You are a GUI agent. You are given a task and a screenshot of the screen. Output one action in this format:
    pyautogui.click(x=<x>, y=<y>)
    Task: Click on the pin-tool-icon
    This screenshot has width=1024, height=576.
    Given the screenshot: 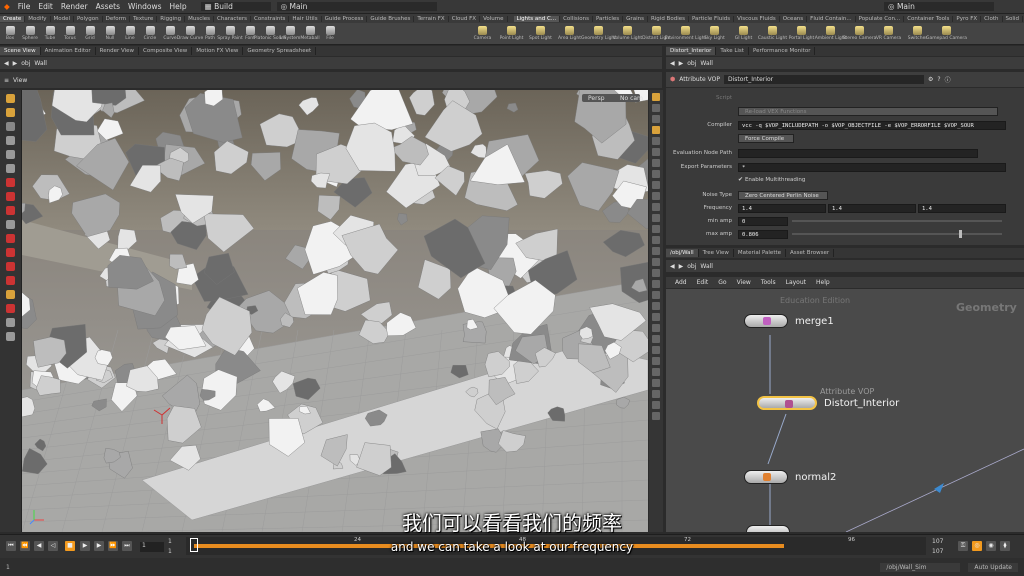 What is the action you would take?
    pyautogui.click(x=10, y=322)
    